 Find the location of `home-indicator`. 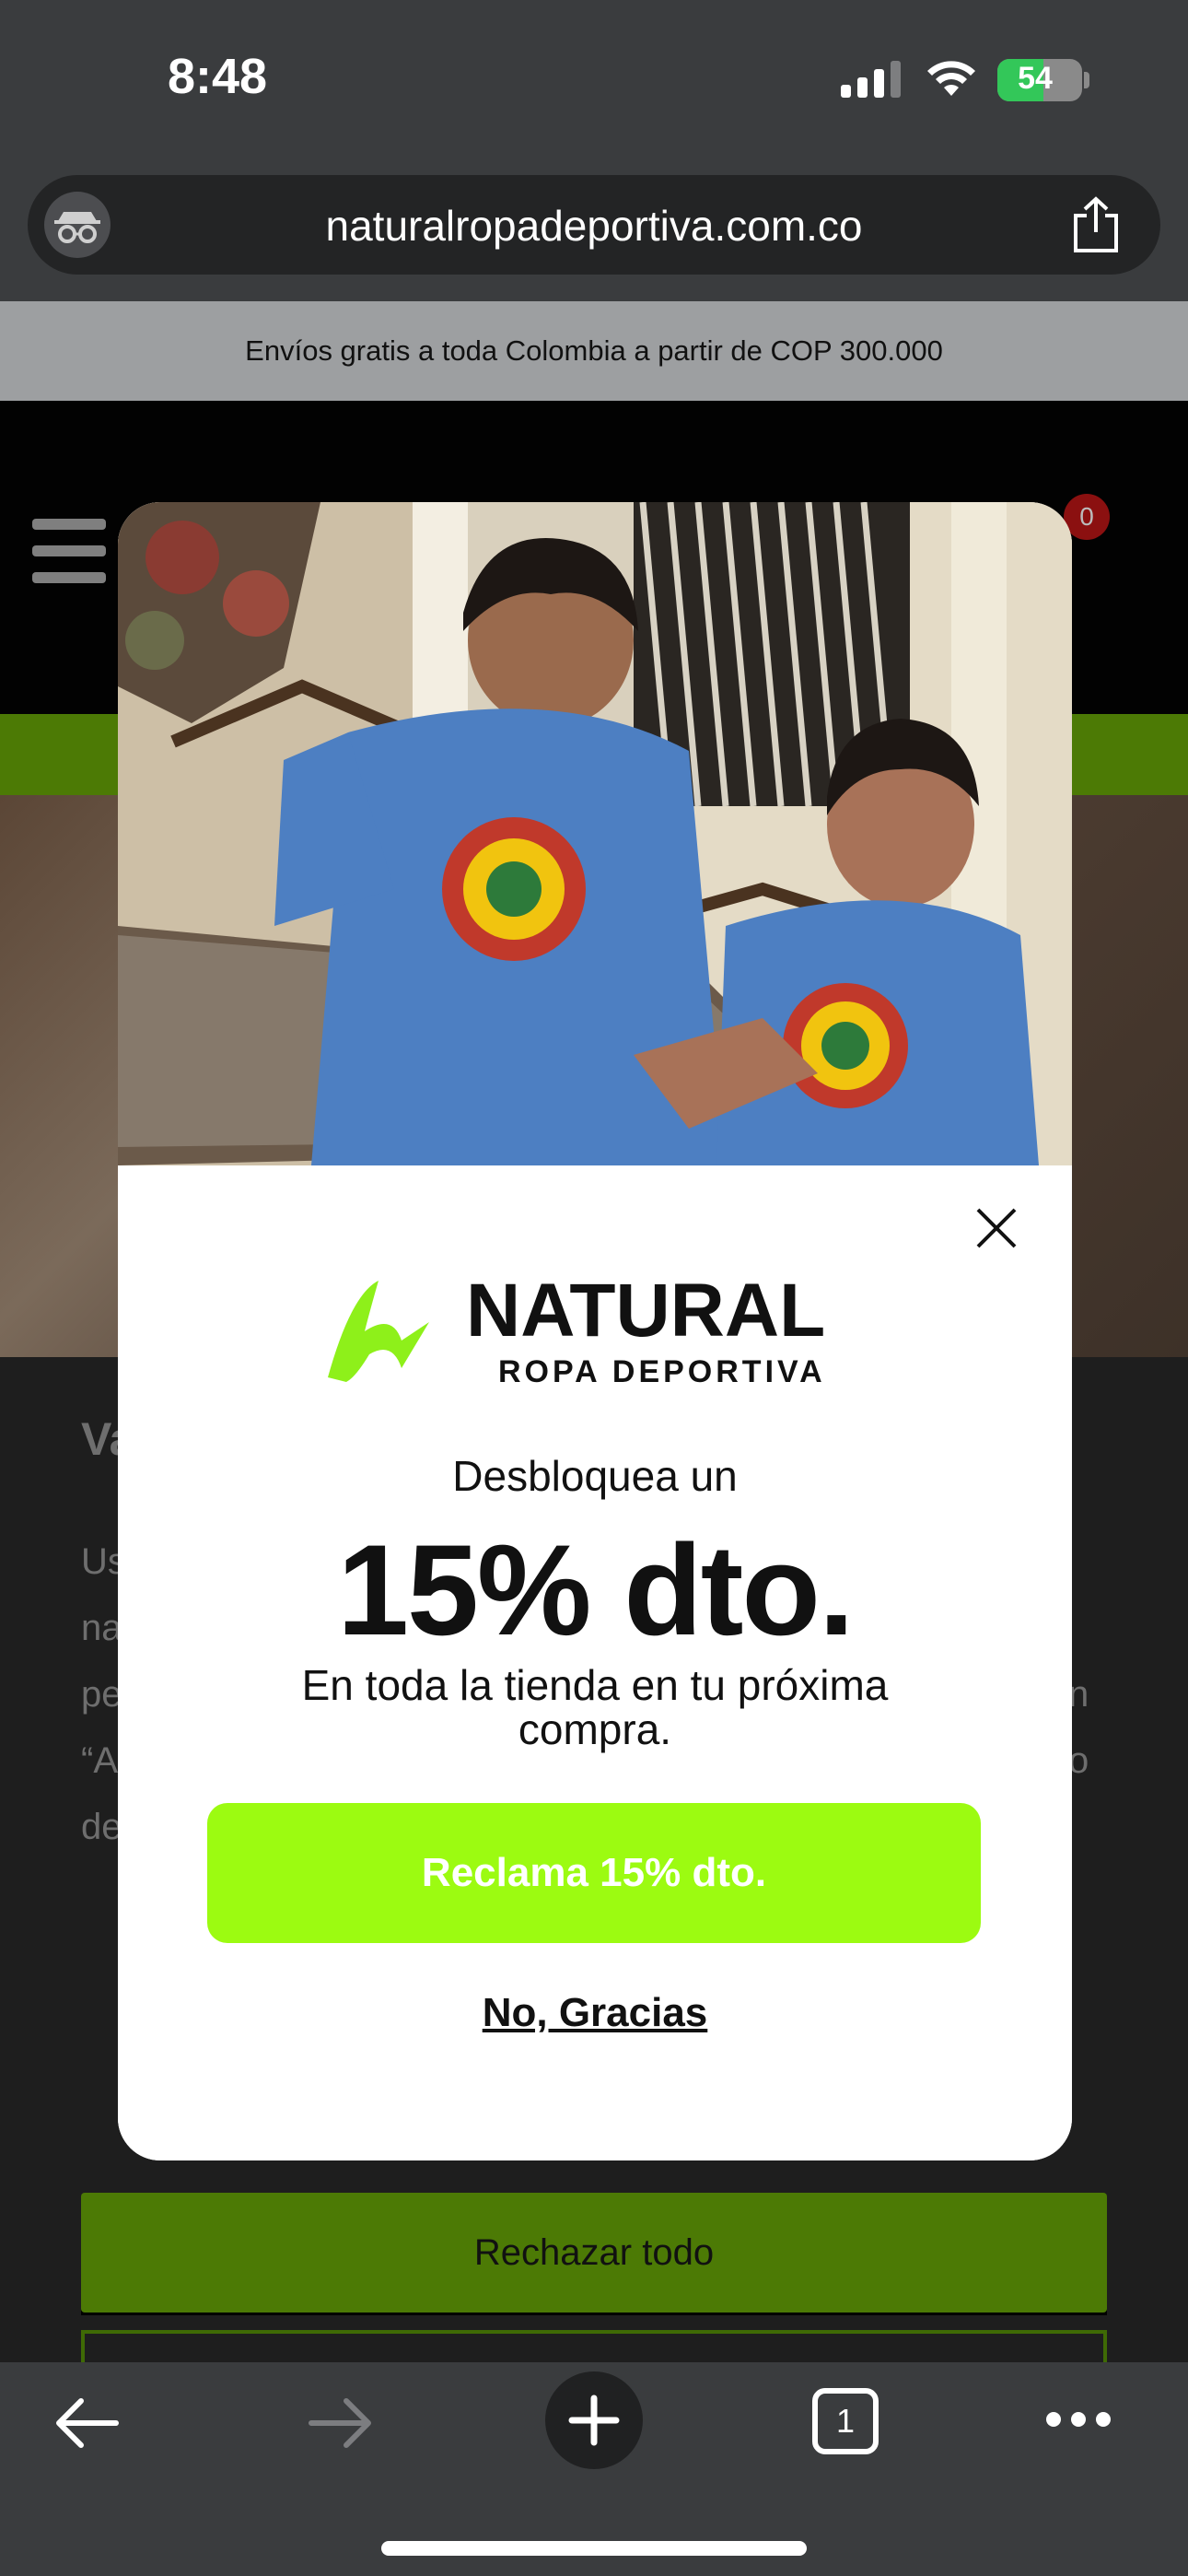

home-indicator is located at coordinates (594, 2548).